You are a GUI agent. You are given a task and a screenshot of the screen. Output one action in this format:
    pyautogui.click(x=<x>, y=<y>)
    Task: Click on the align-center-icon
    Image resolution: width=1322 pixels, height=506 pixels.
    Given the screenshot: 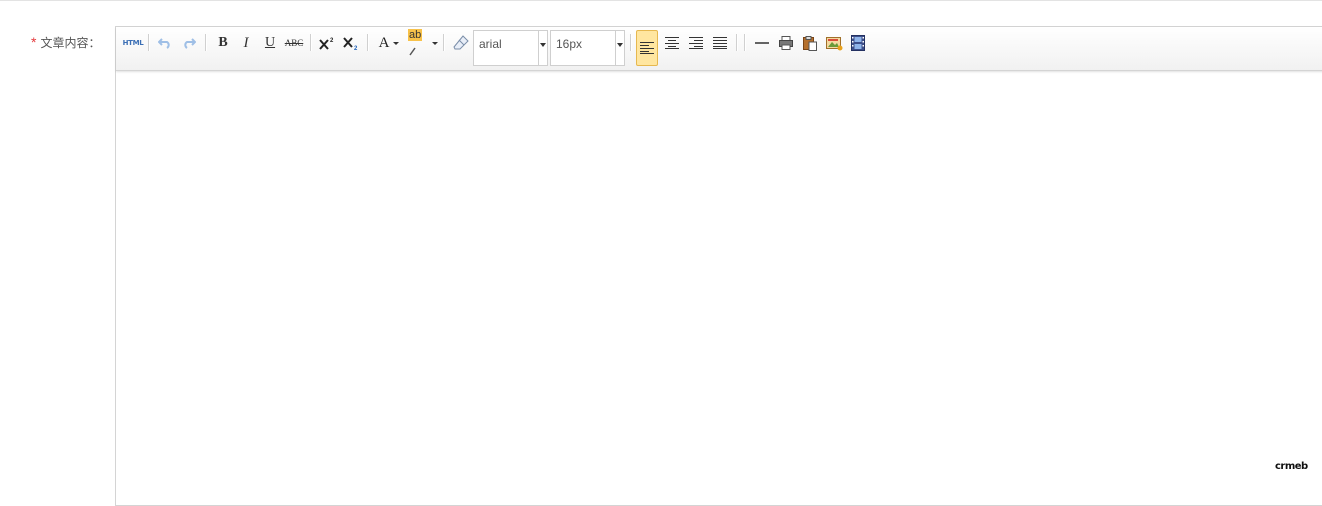 What is the action you would take?
    pyautogui.click(x=672, y=43)
    